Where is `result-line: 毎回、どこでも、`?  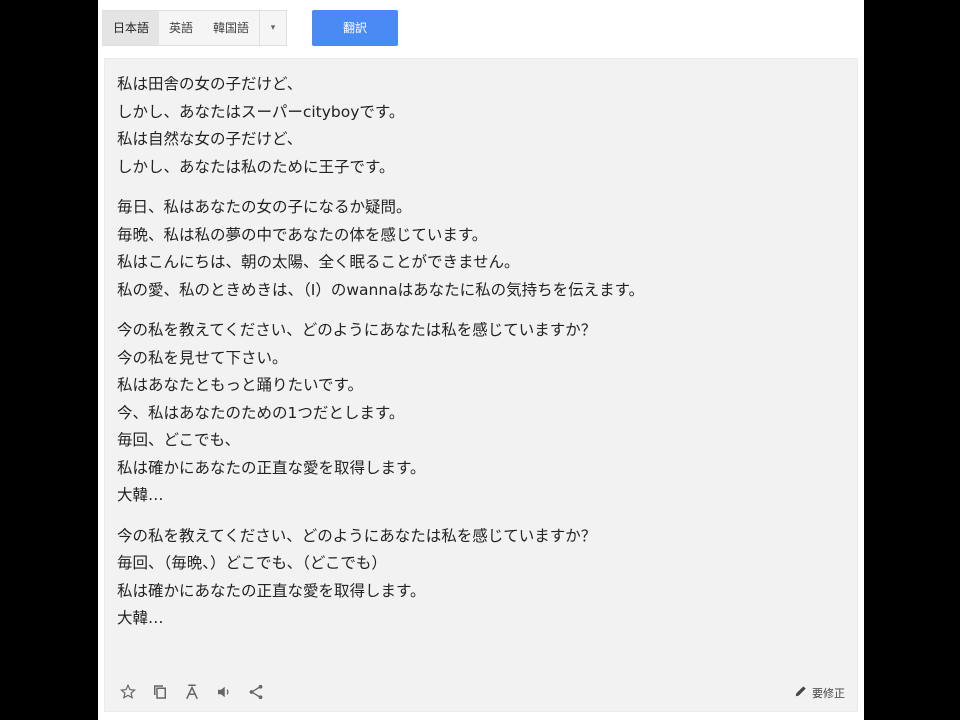 result-line: 毎回、どこでも、 is located at coordinates (179, 440).